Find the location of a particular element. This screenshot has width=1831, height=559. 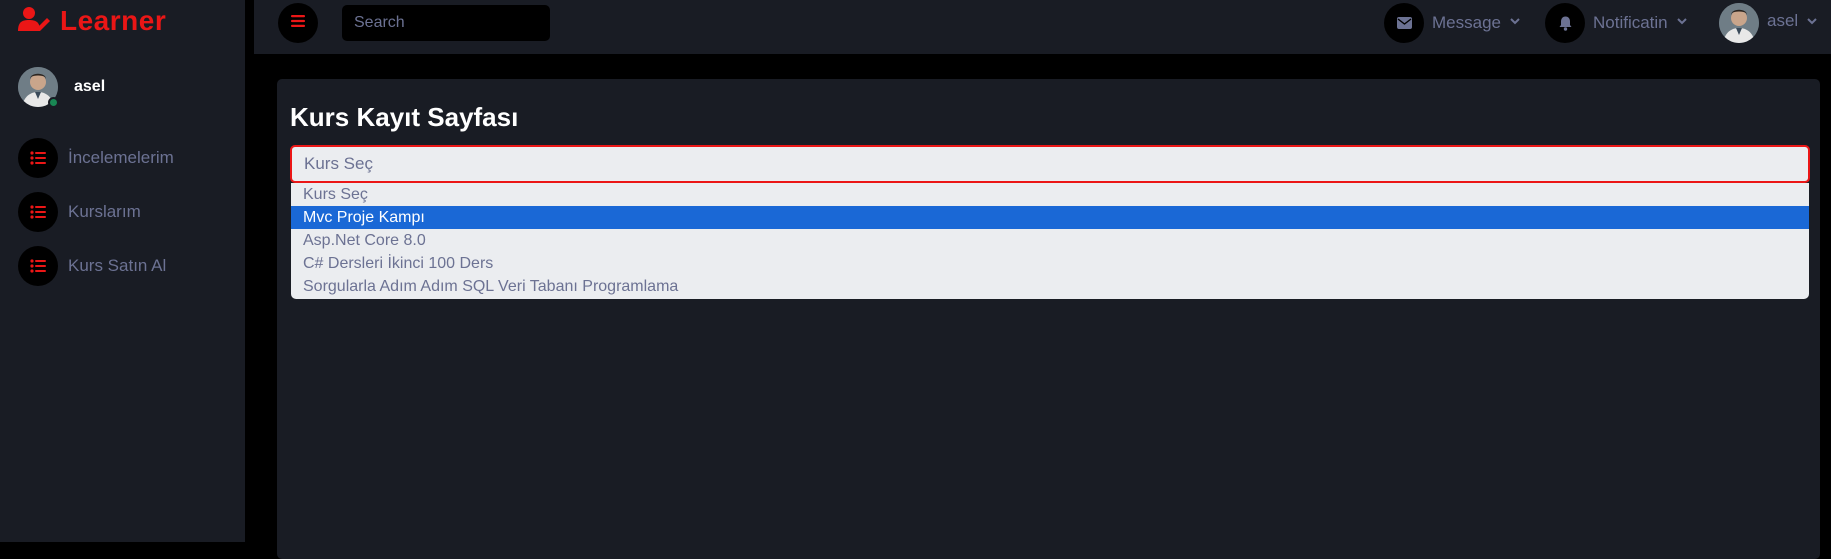

user-edit-icon is located at coordinates (34, 21).